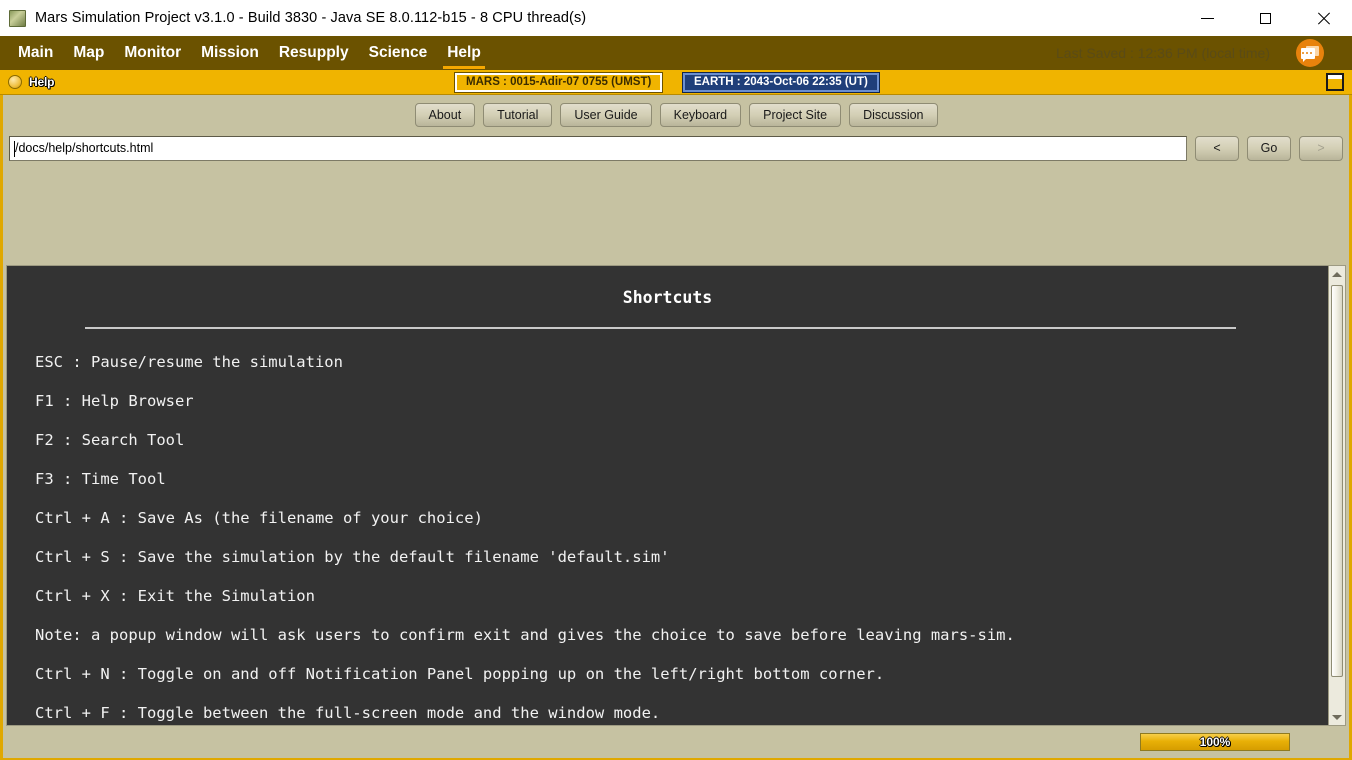 Image resolution: width=1352 pixels, height=760 pixels. I want to click on maximize-icon, so click(1265, 18).